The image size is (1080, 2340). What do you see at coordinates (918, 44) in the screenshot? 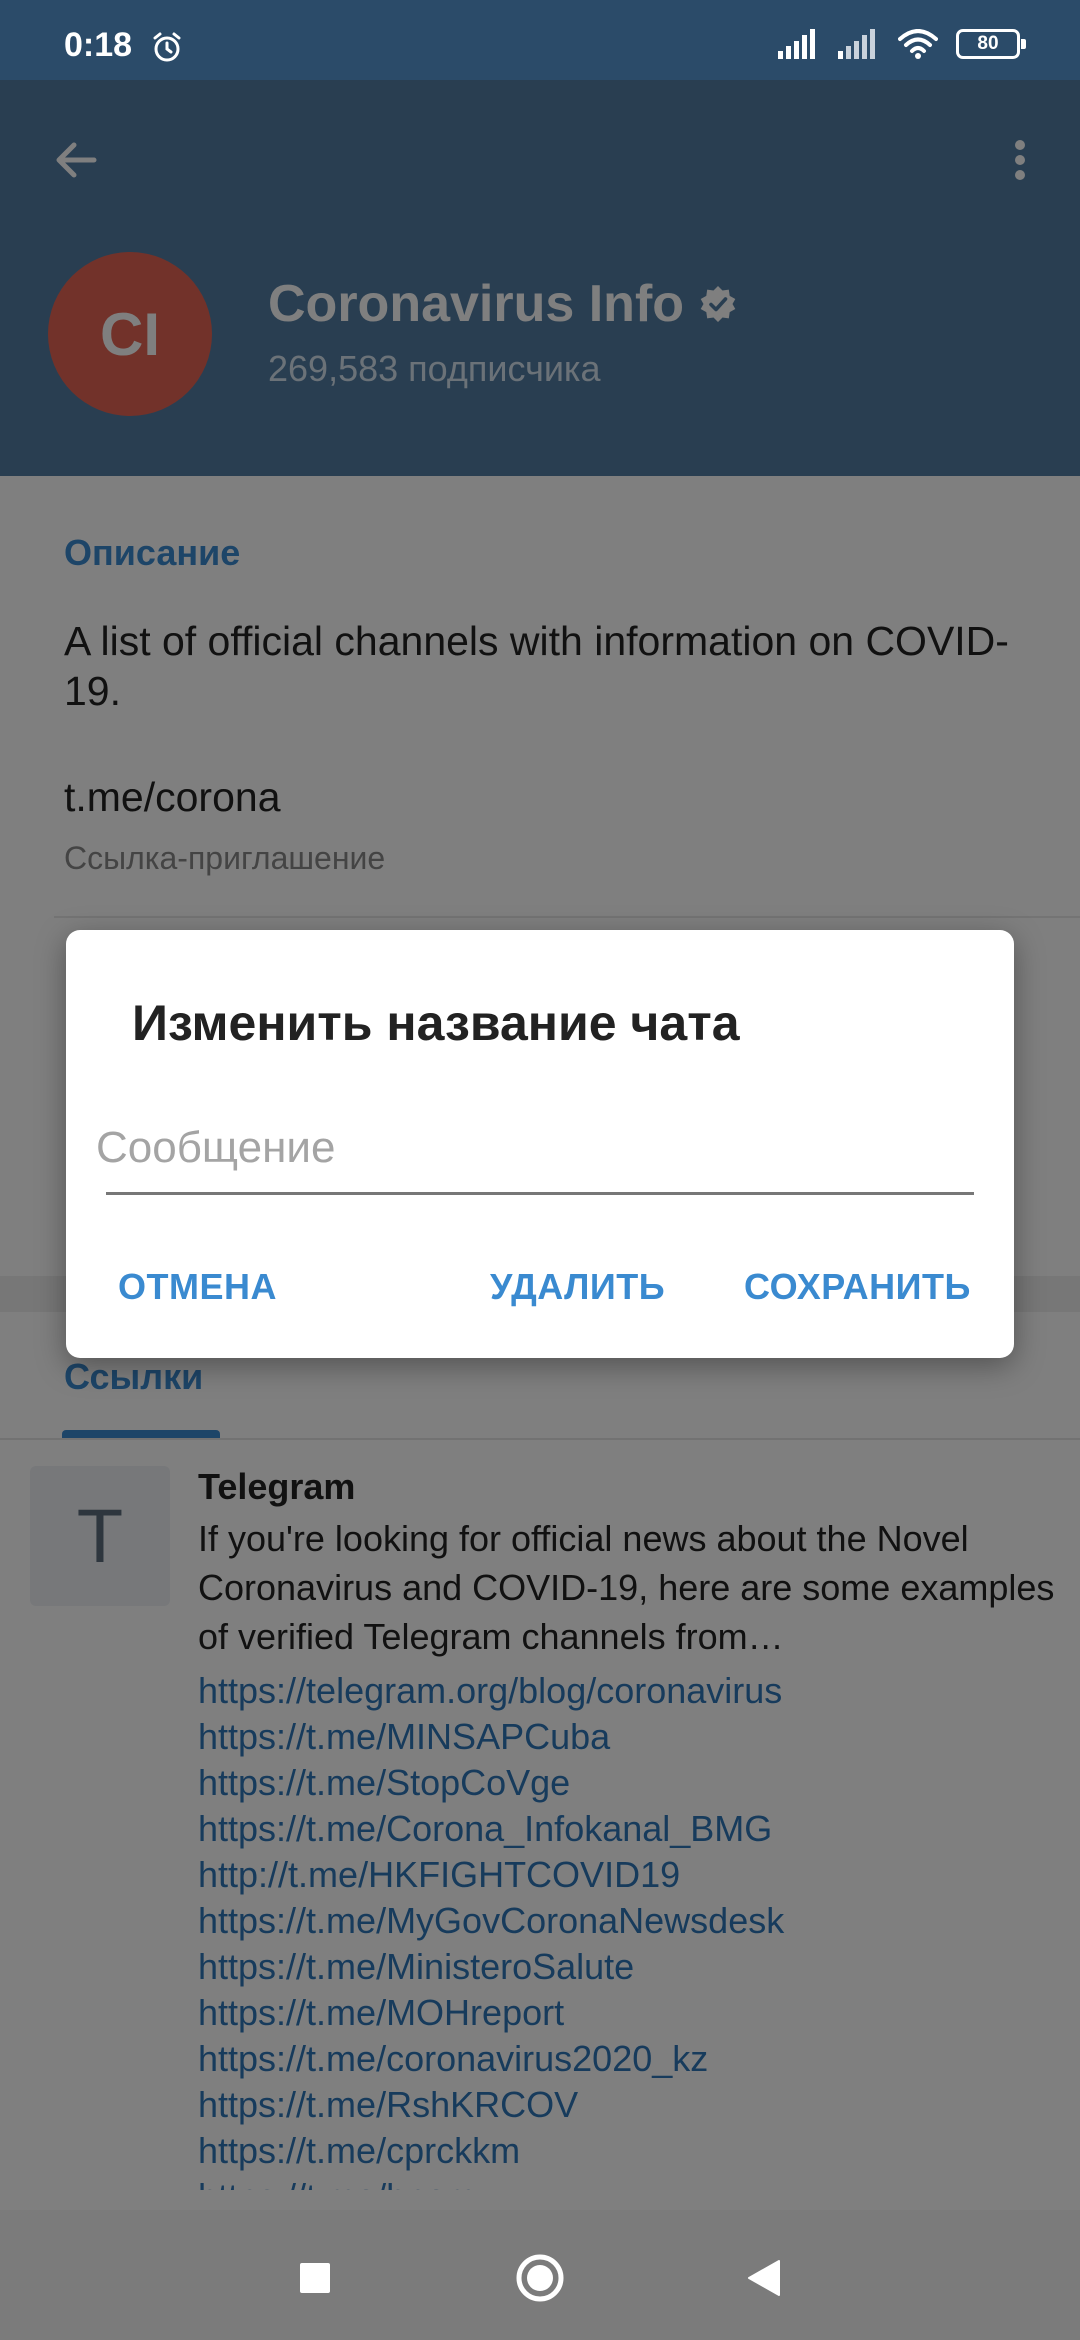
I see `wifi-icon` at bounding box center [918, 44].